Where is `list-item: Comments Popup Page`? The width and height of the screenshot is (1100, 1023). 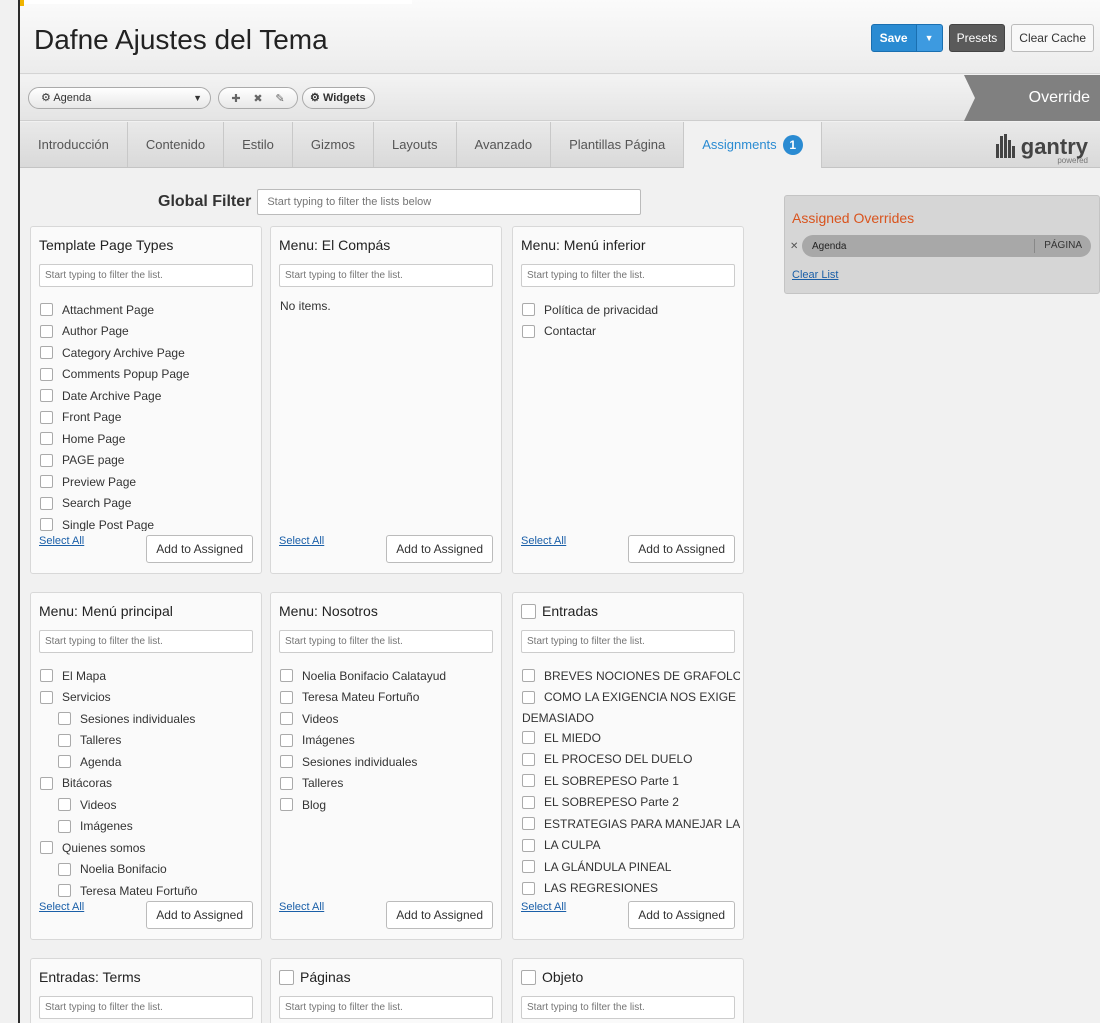
list-item: Comments Popup Page is located at coordinates (149, 375).